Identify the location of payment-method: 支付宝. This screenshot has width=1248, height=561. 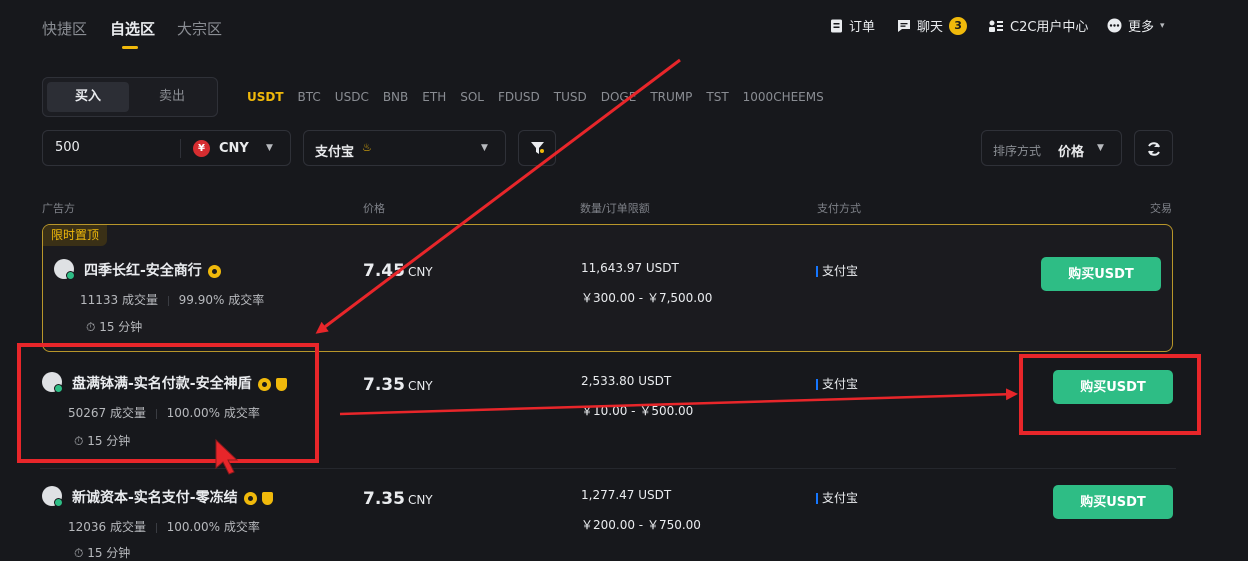
(837, 270).